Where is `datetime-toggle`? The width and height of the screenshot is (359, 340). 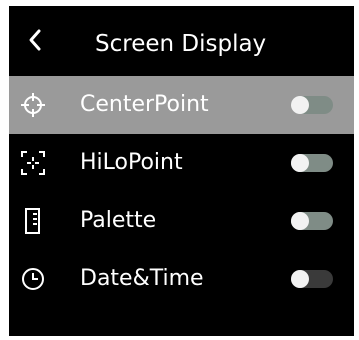
datetime-toggle is located at coordinates (312, 279).